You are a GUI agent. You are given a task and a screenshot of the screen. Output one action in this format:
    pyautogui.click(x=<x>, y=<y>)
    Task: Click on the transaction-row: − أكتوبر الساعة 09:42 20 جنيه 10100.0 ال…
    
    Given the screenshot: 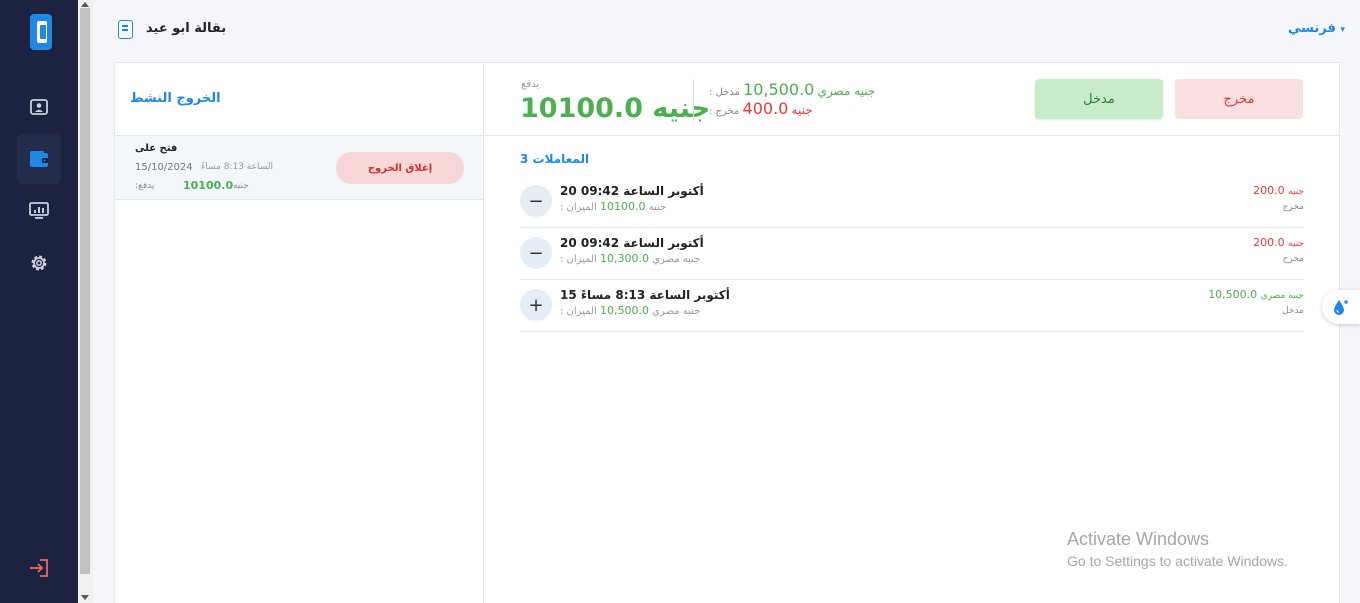 What is the action you would take?
    pyautogui.click(x=912, y=202)
    